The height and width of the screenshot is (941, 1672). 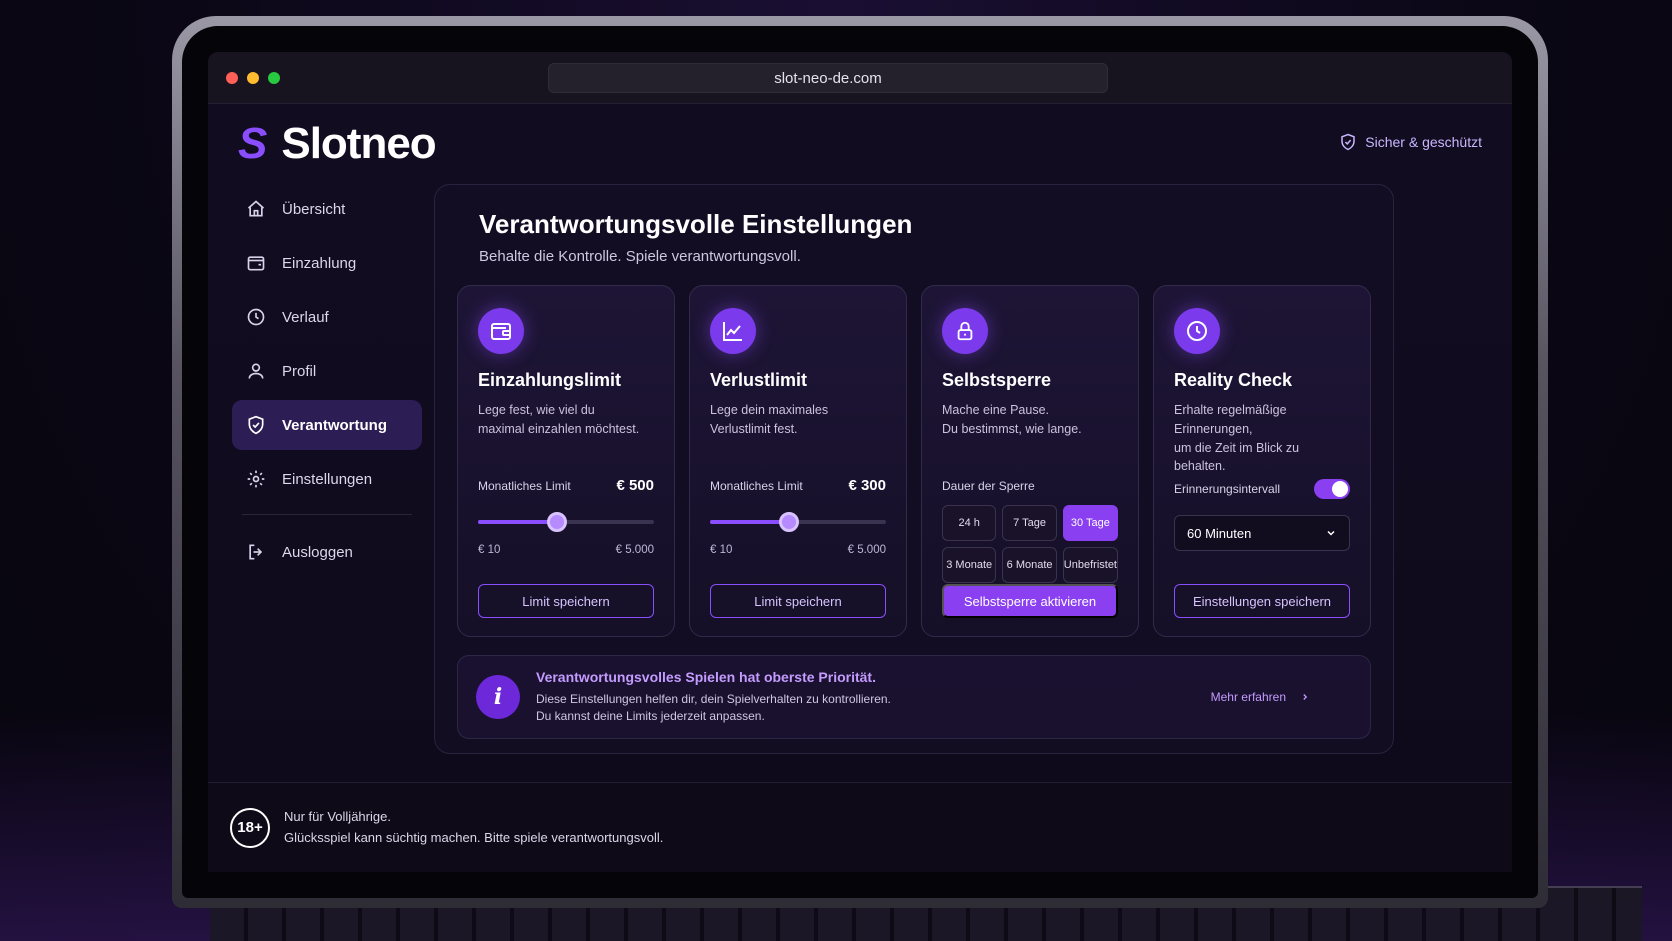 I want to click on security-badge: Sicher & geschützt, so click(x=1410, y=142).